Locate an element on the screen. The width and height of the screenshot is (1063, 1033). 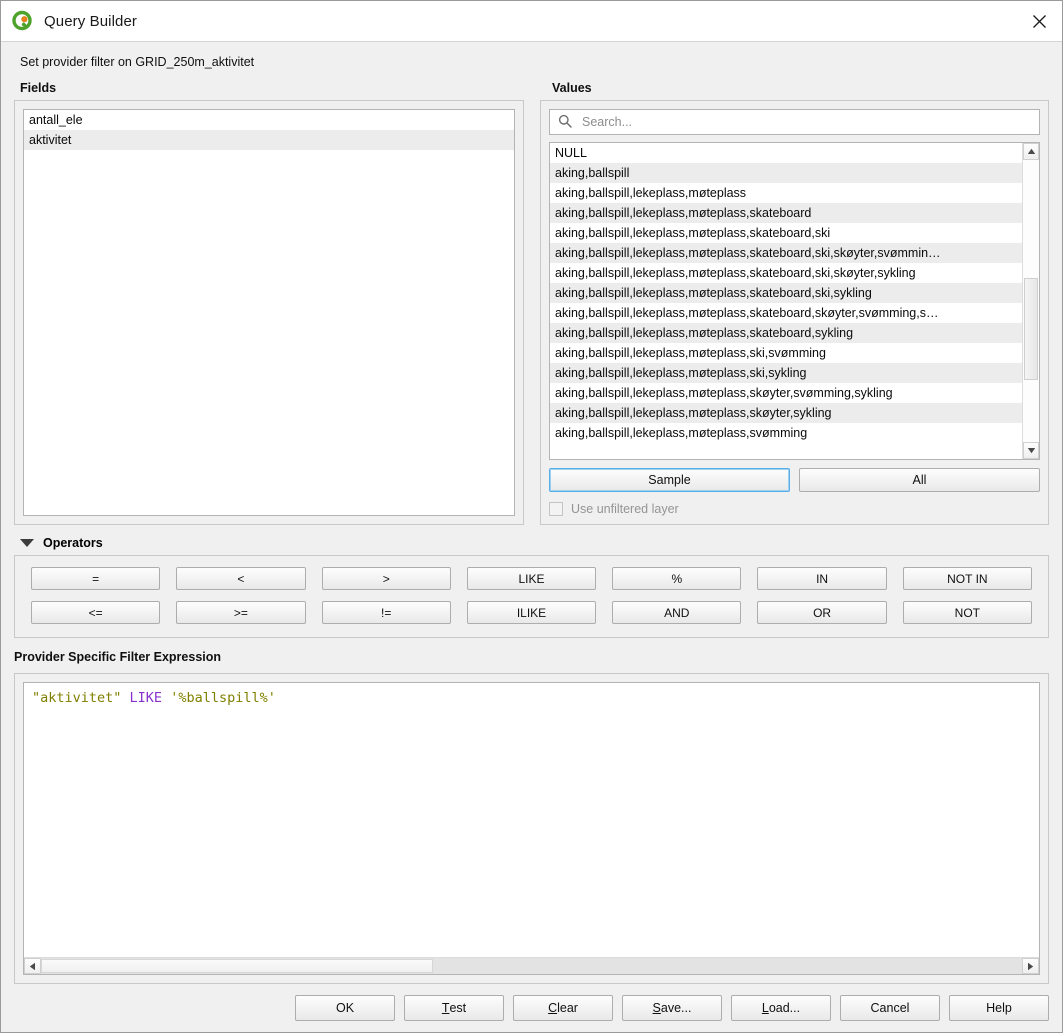
expression-token-str: '%ballspill%' is located at coordinates (223, 698).